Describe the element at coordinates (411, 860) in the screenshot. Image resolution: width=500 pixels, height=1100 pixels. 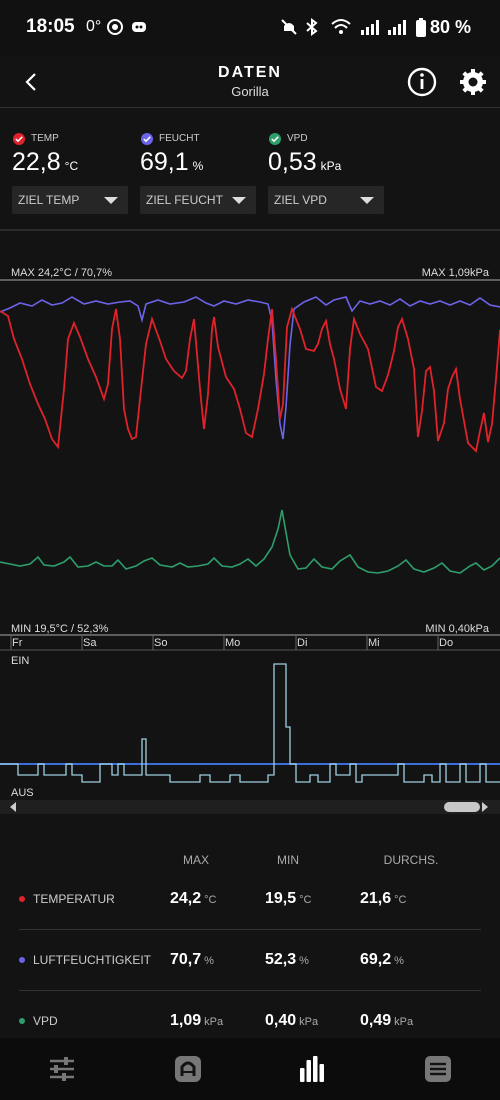
I see `stats-header-avg: DURCHS.` at that location.